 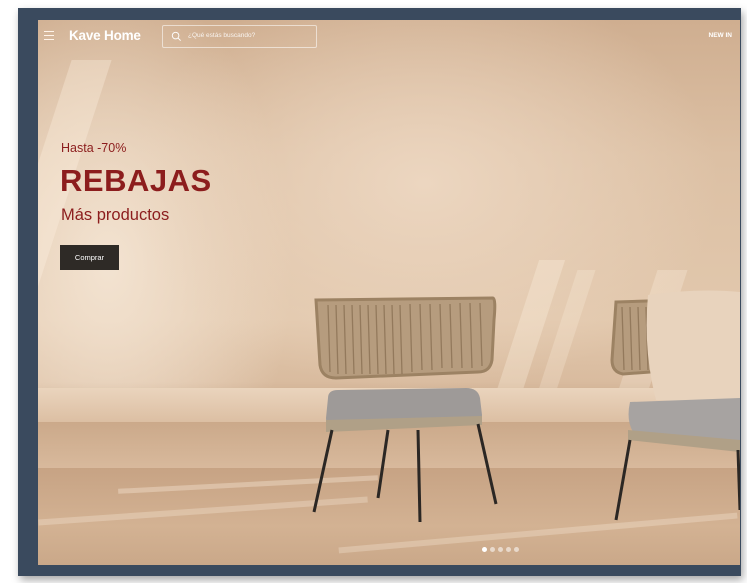 I want to click on carousel-pagination, so click(x=500, y=549).